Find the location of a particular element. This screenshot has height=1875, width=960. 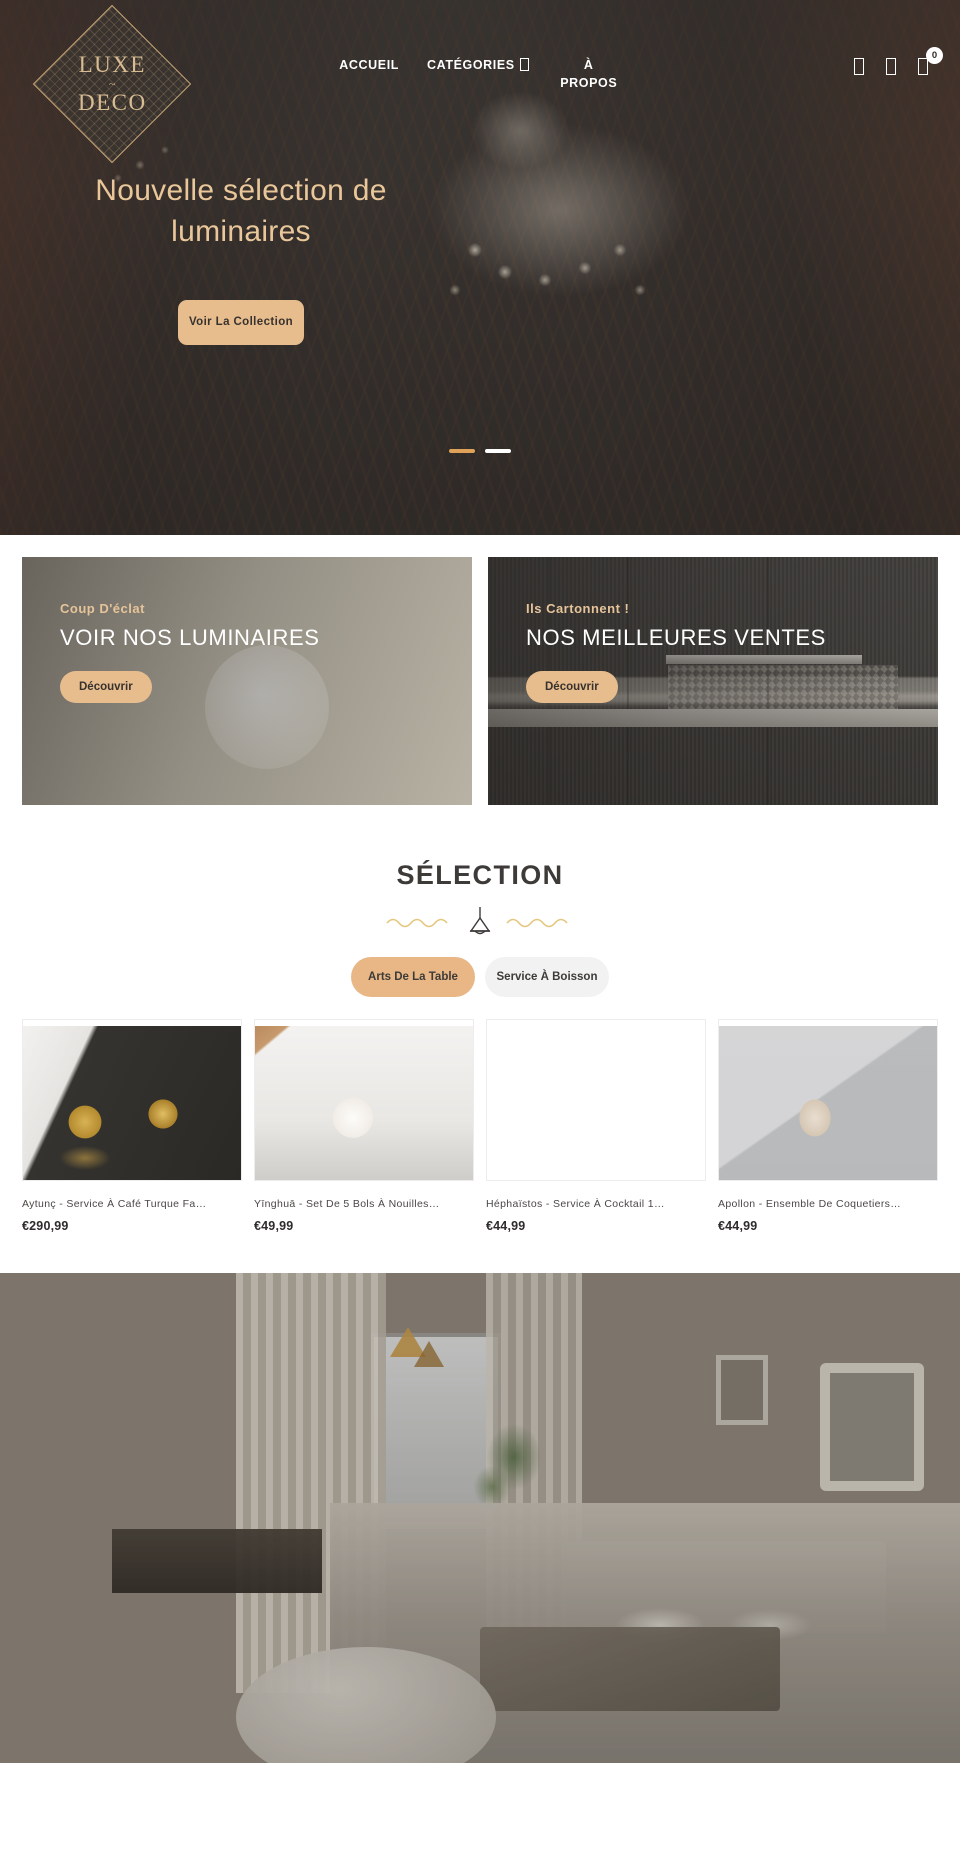

logo-text-line2: DECO is located at coordinates (112, 102).